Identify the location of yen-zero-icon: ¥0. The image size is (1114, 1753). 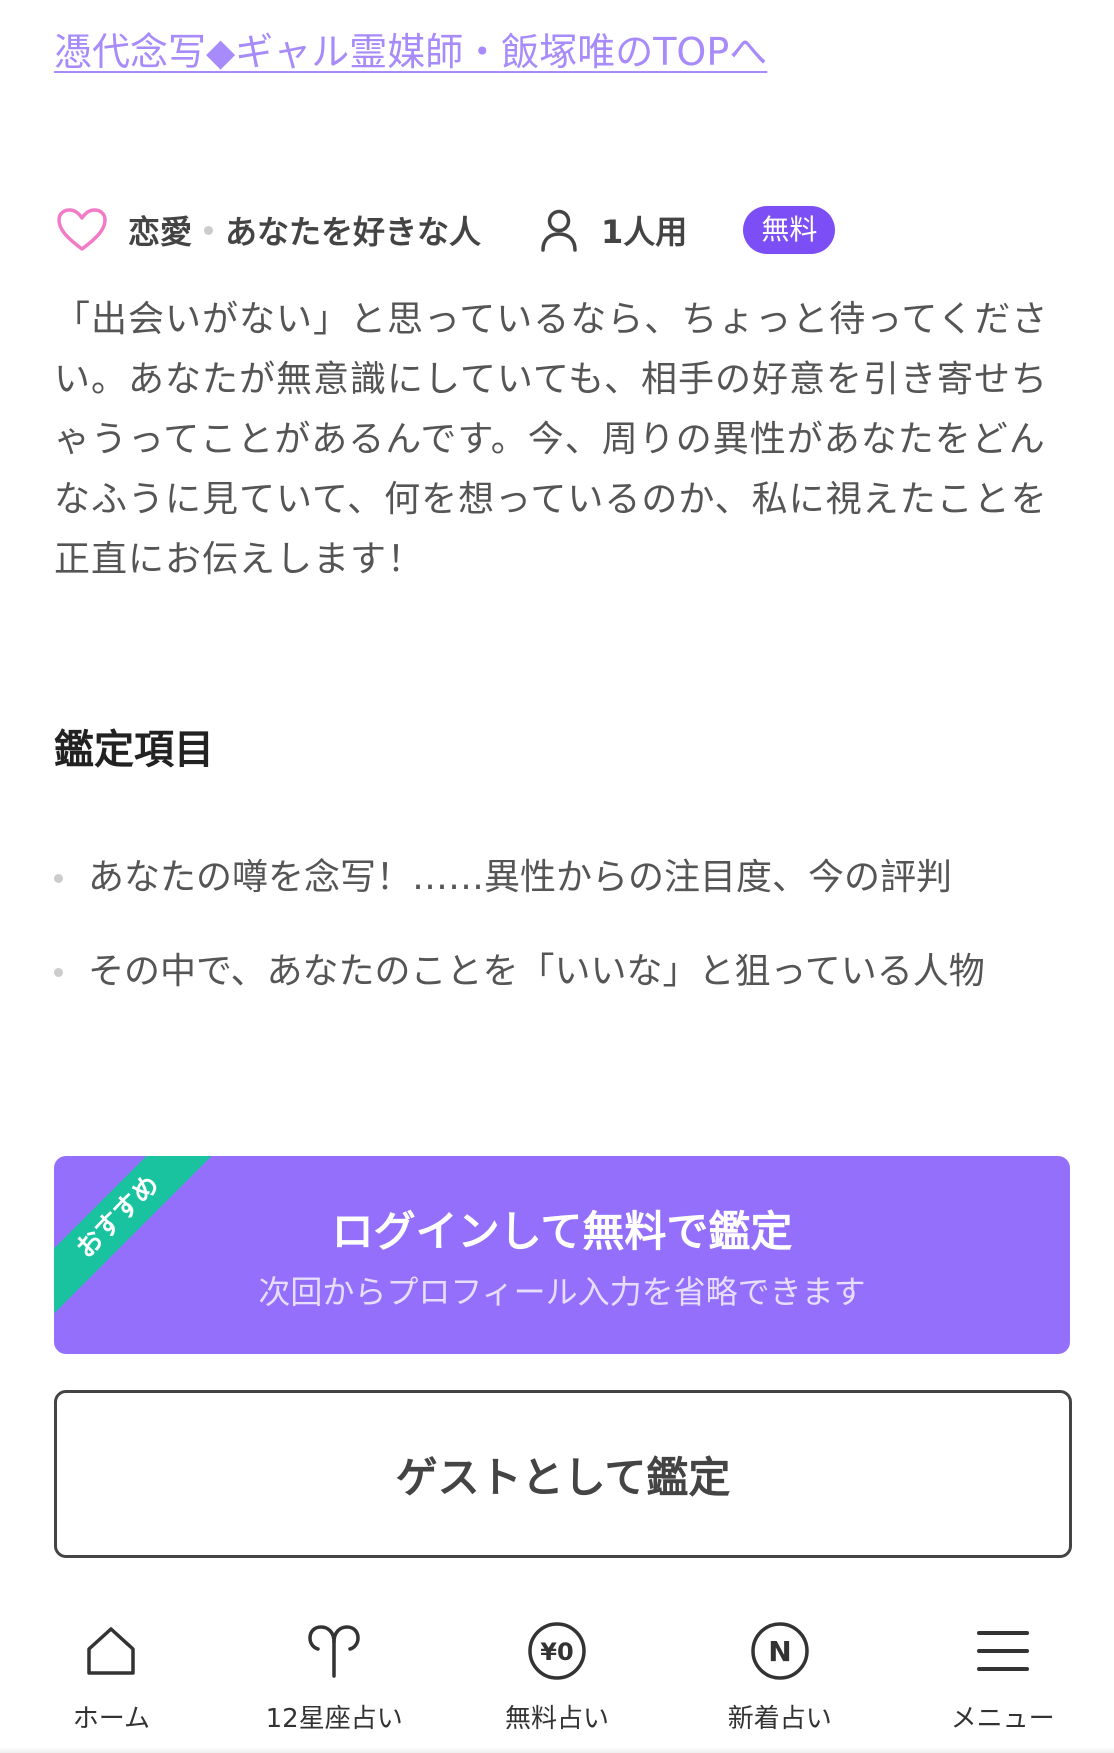
(557, 1651).